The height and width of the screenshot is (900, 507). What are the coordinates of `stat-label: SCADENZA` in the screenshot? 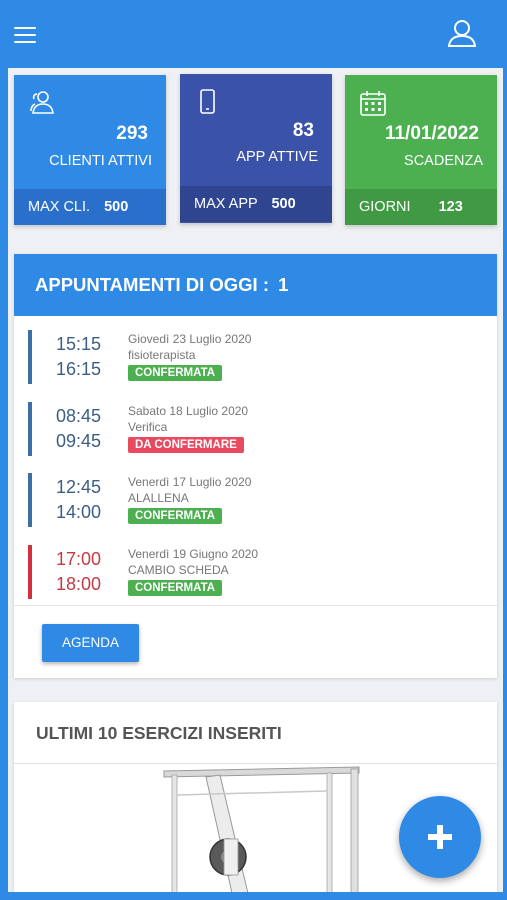 It's located at (443, 161).